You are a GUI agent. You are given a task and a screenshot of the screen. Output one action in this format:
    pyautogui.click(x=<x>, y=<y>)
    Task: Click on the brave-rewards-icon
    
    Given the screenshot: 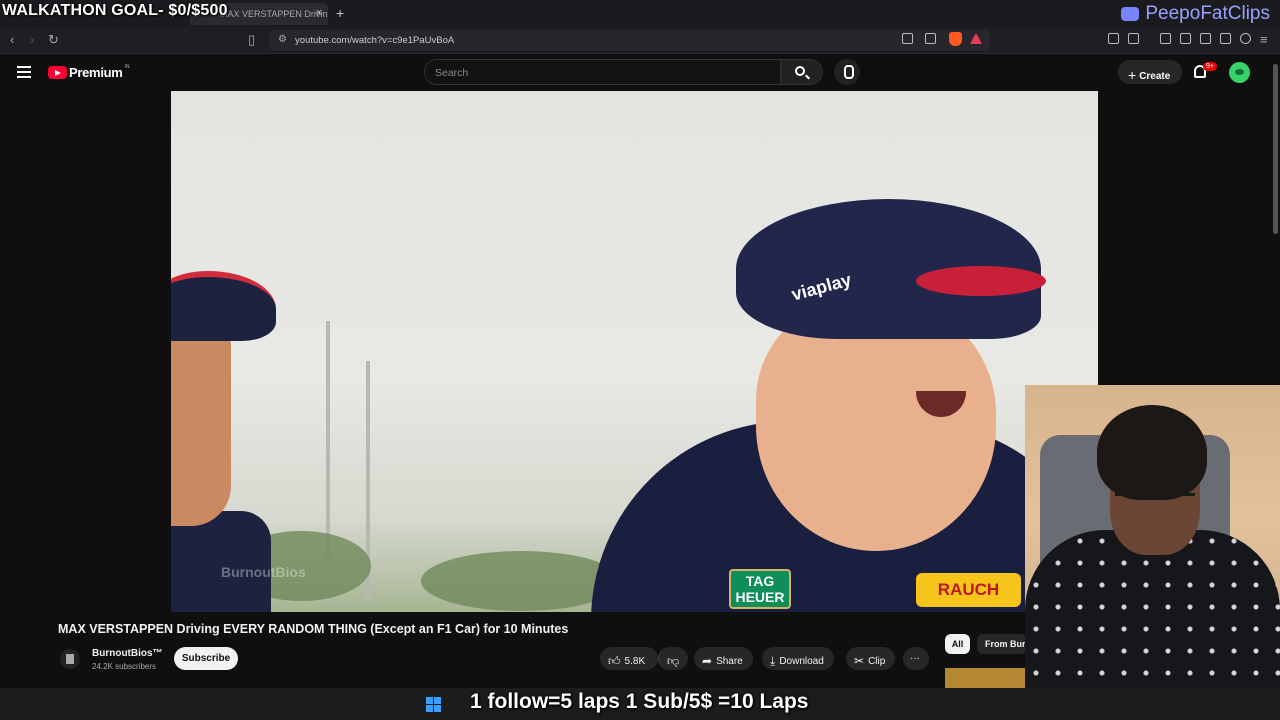 What is the action you would take?
    pyautogui.click(x=976, y=38)
    